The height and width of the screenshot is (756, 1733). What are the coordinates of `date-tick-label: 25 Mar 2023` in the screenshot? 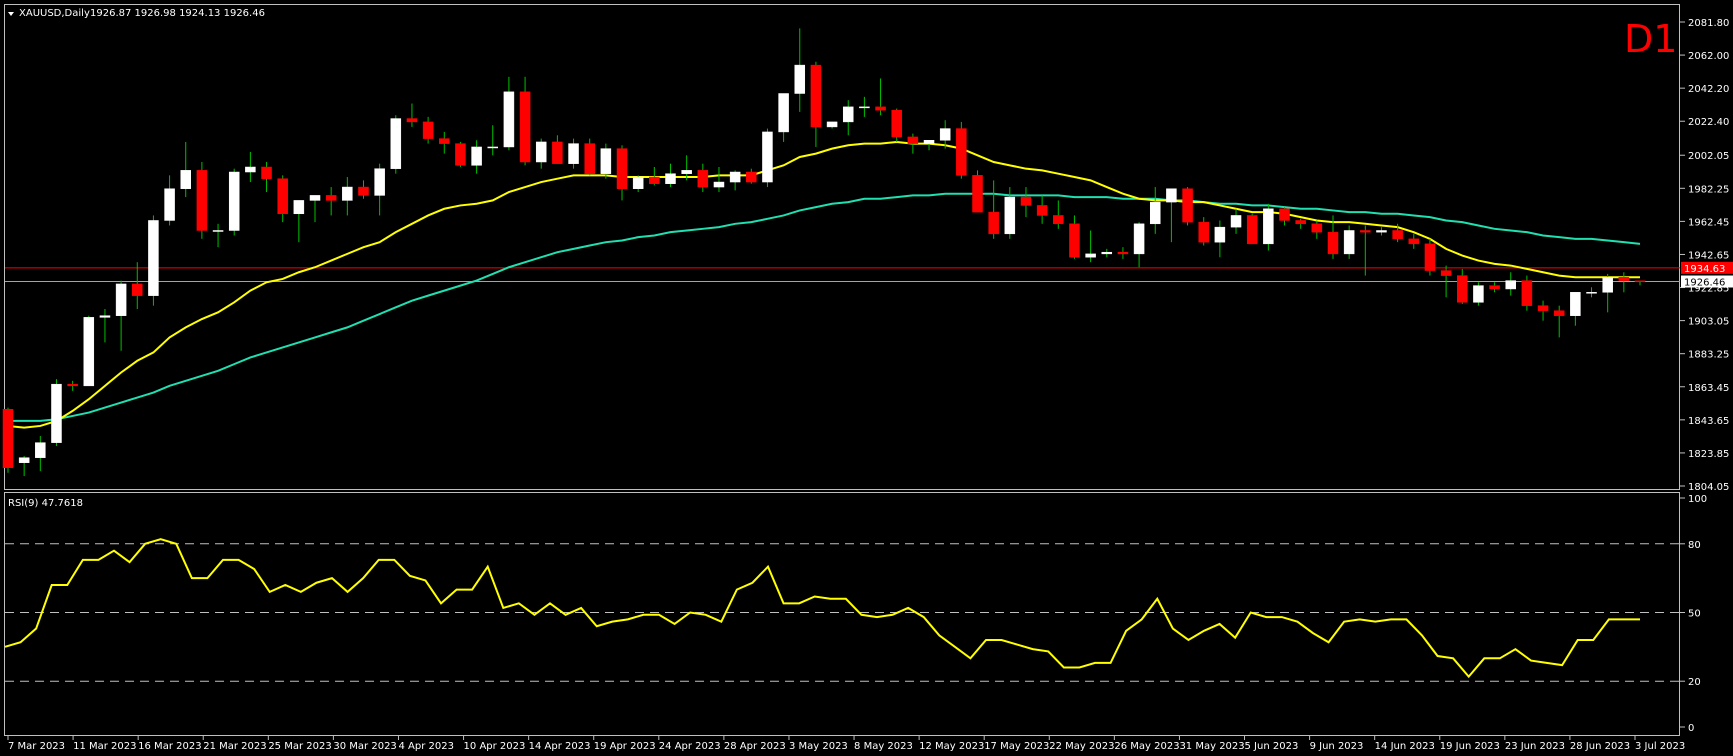 It's located at (299, 746).